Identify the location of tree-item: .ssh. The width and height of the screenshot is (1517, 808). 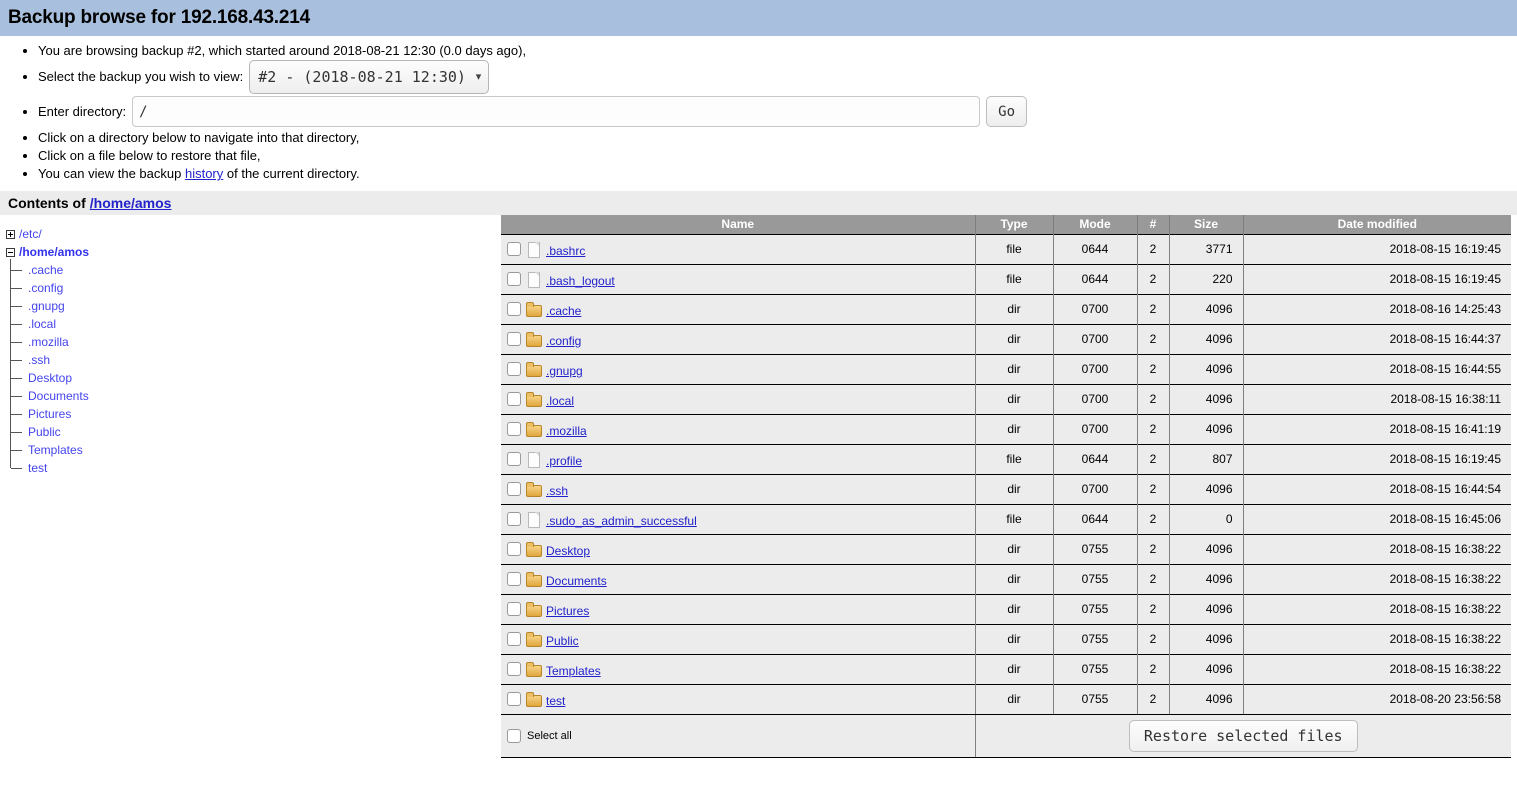
(243, 360).